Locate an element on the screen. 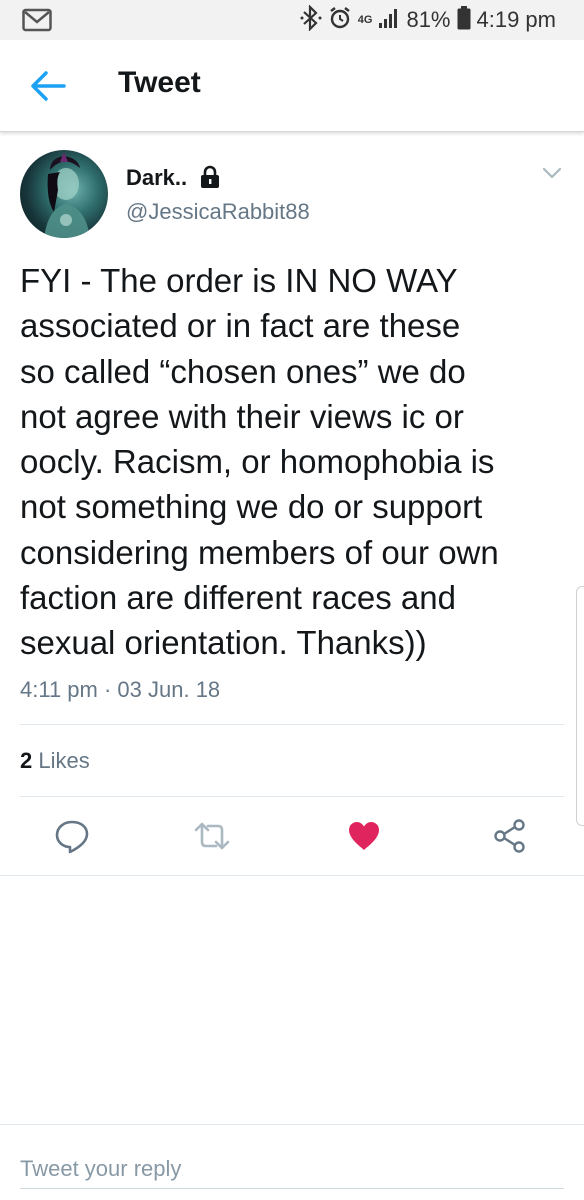 The width and height of the screenshot is (584, 1200). tweet-text-line: faction are different races and is located at coordinates (238, 598).